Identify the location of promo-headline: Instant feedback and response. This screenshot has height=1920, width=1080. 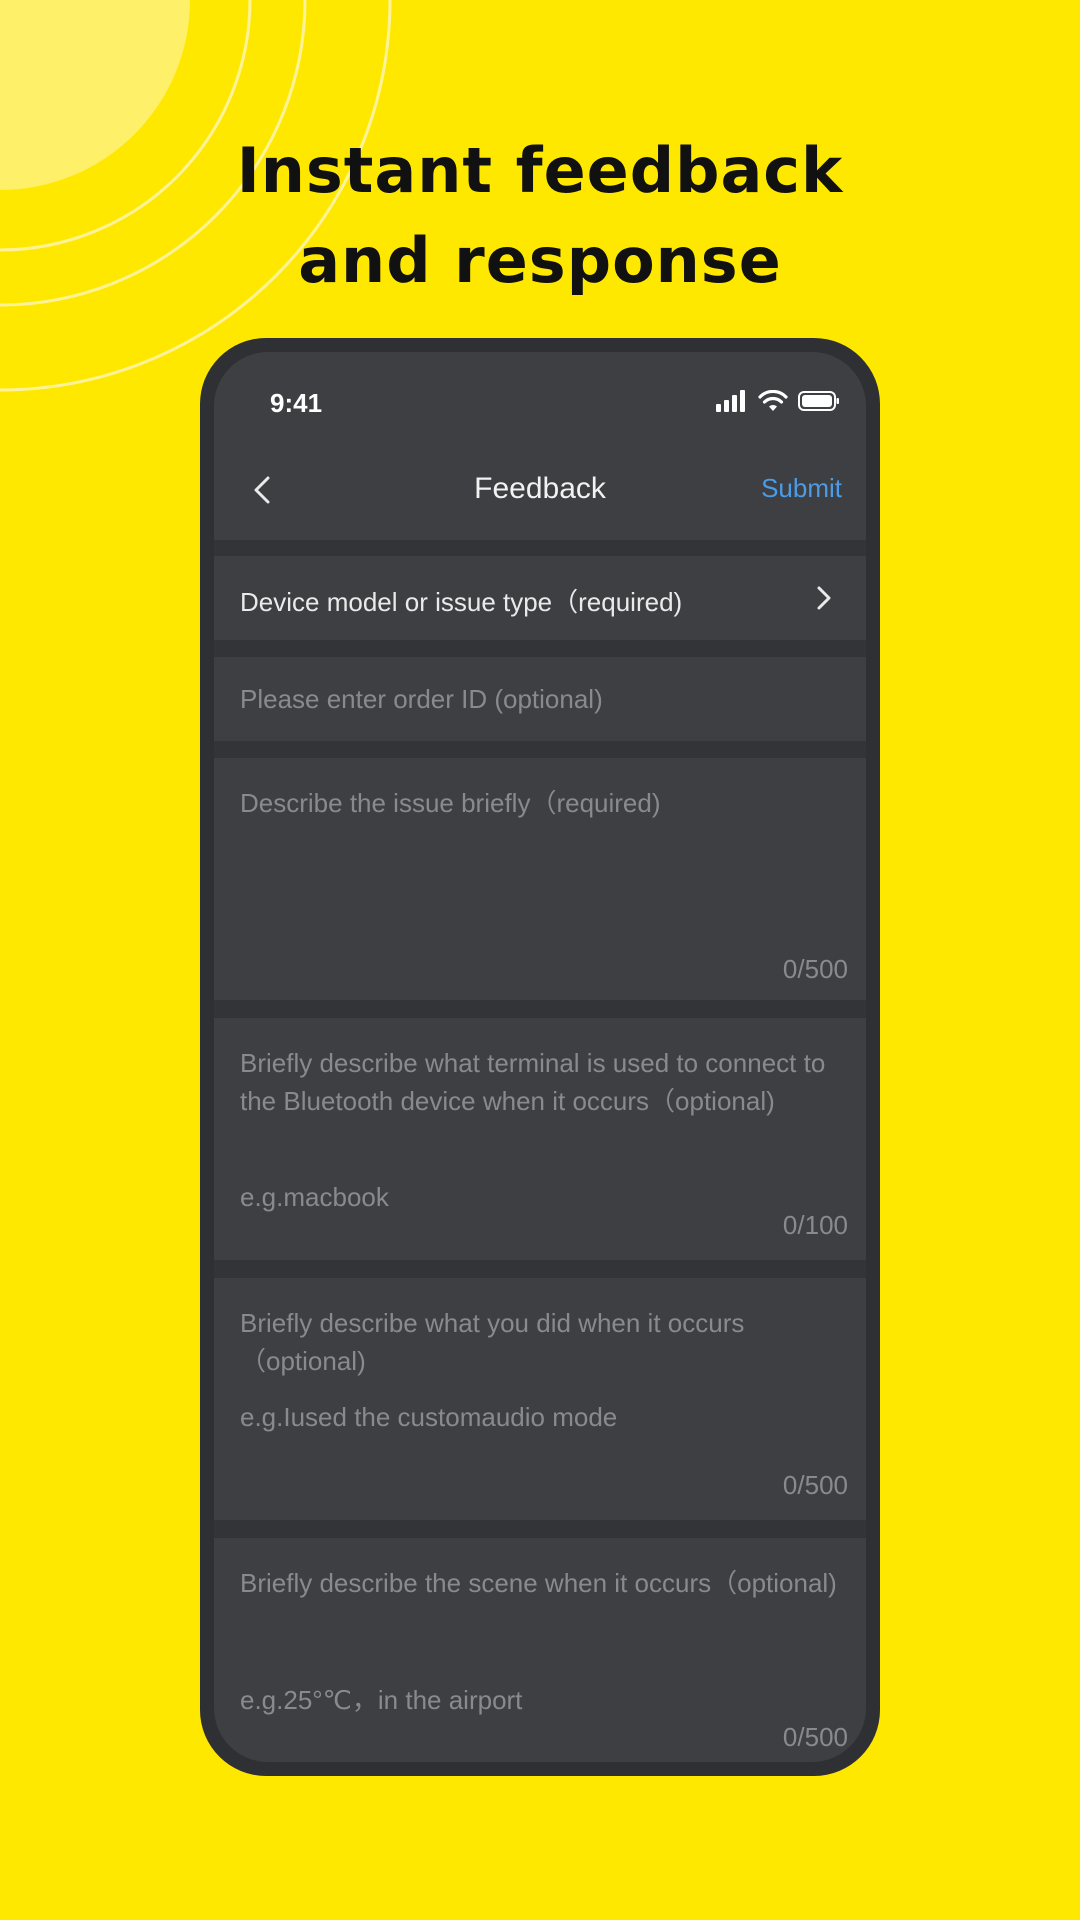
(540, 216).